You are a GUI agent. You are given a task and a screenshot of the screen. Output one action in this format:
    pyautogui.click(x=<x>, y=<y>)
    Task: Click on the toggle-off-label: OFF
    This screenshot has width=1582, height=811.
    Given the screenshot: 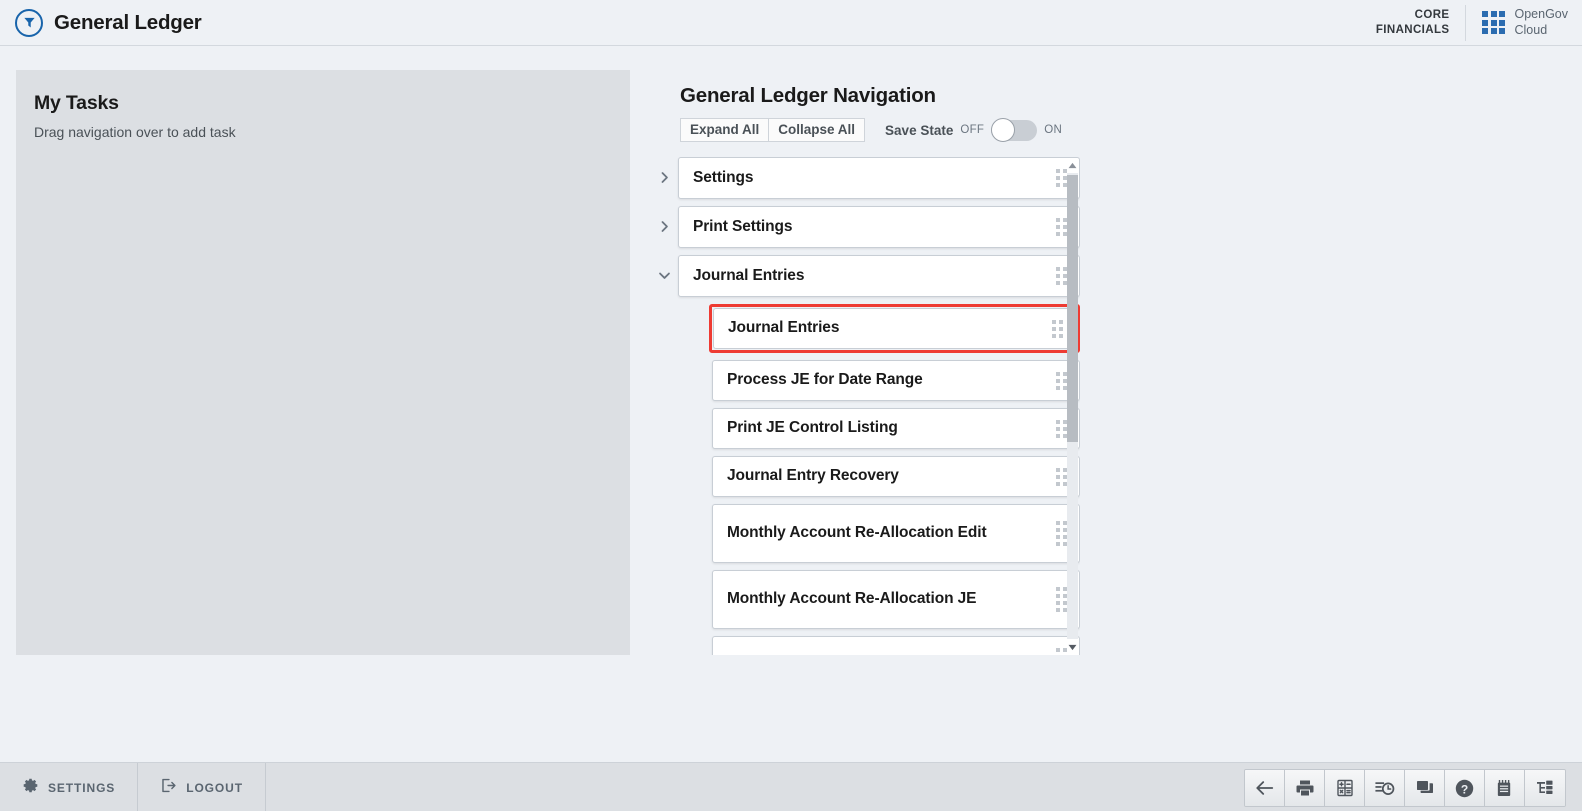 What is the action you would take?
    pyautogui.click(x=972, y=130)
    